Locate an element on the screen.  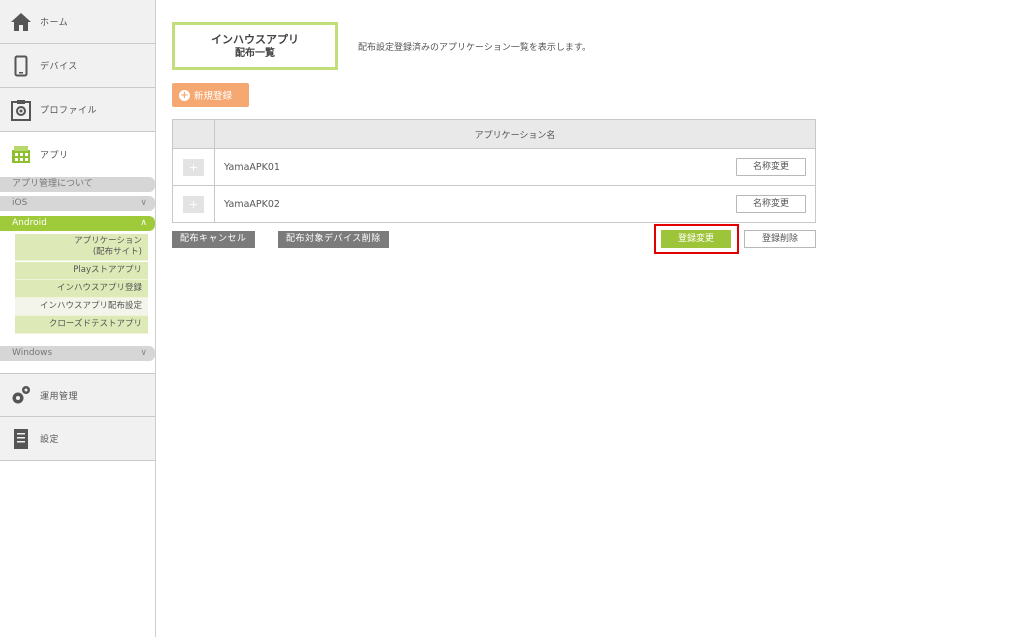
nav-operation-label: 運用管理 is located at coordinates (59, 396).